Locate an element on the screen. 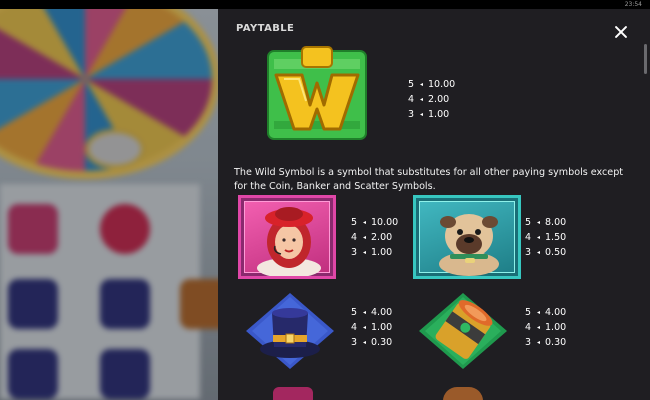 This screenshot has height=400, width=650. pug-dog-pay-table: 5 ◂ 8.00 4 ◂ 1.50 3 ◂ 0.50 is located at coordinates (545, 237).